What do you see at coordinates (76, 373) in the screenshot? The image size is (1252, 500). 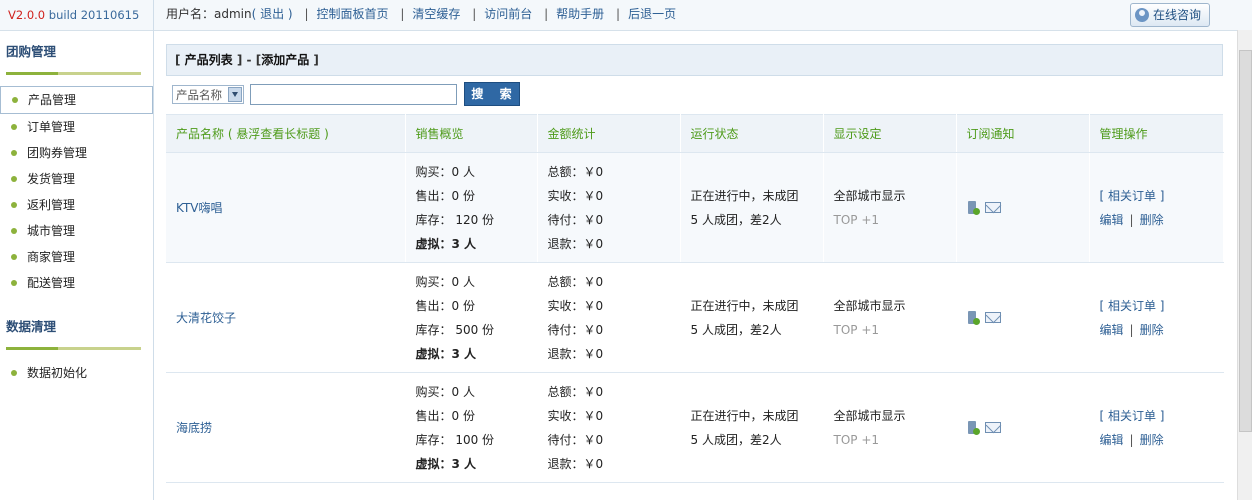 I see `sidebar-item-data-init: 数据初始化` at bounding box center [76, 373].